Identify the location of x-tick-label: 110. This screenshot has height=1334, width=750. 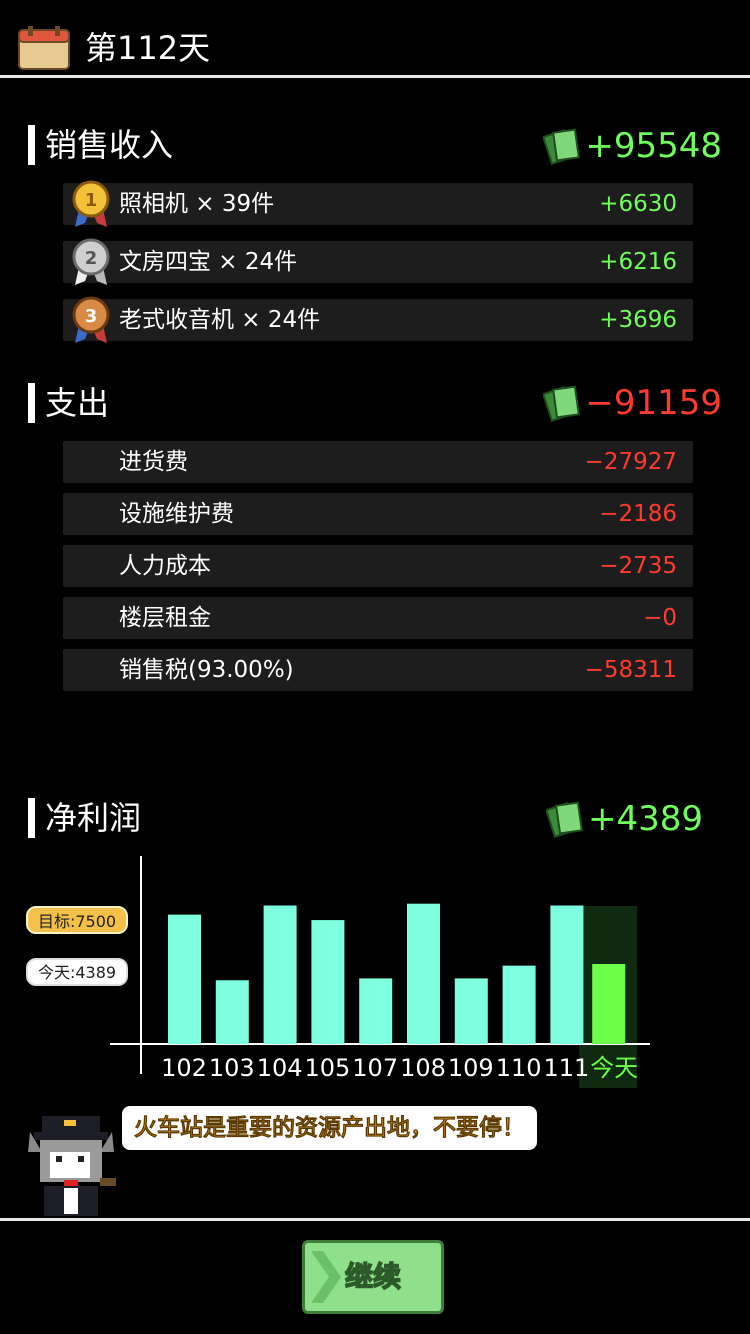
(519, 1068).